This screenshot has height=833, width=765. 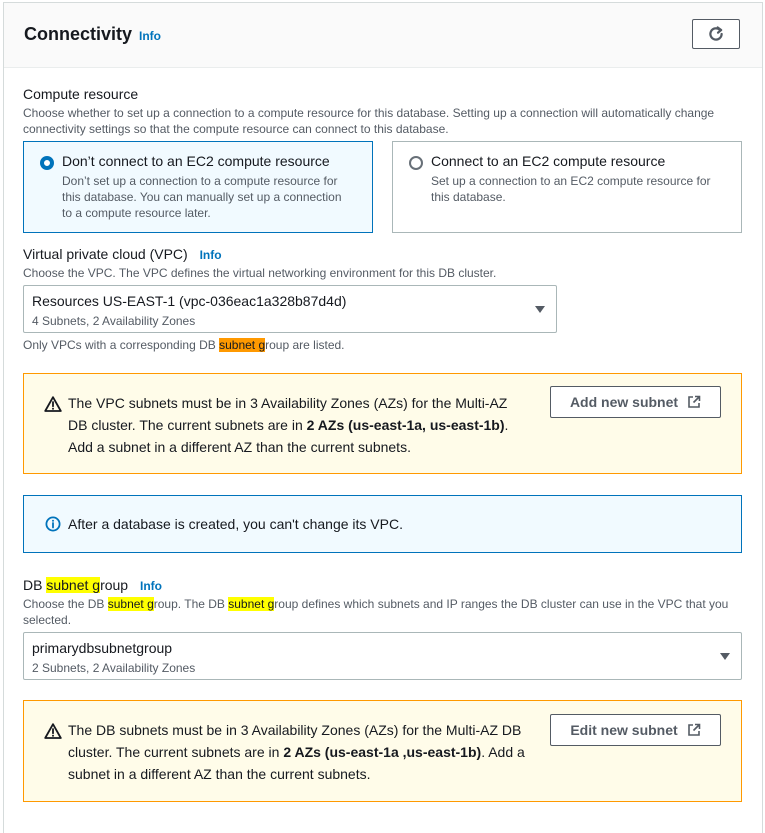 I want to click on vpc-label: Virtual private cloud (VPC) Info, so click(x=122, y=254).